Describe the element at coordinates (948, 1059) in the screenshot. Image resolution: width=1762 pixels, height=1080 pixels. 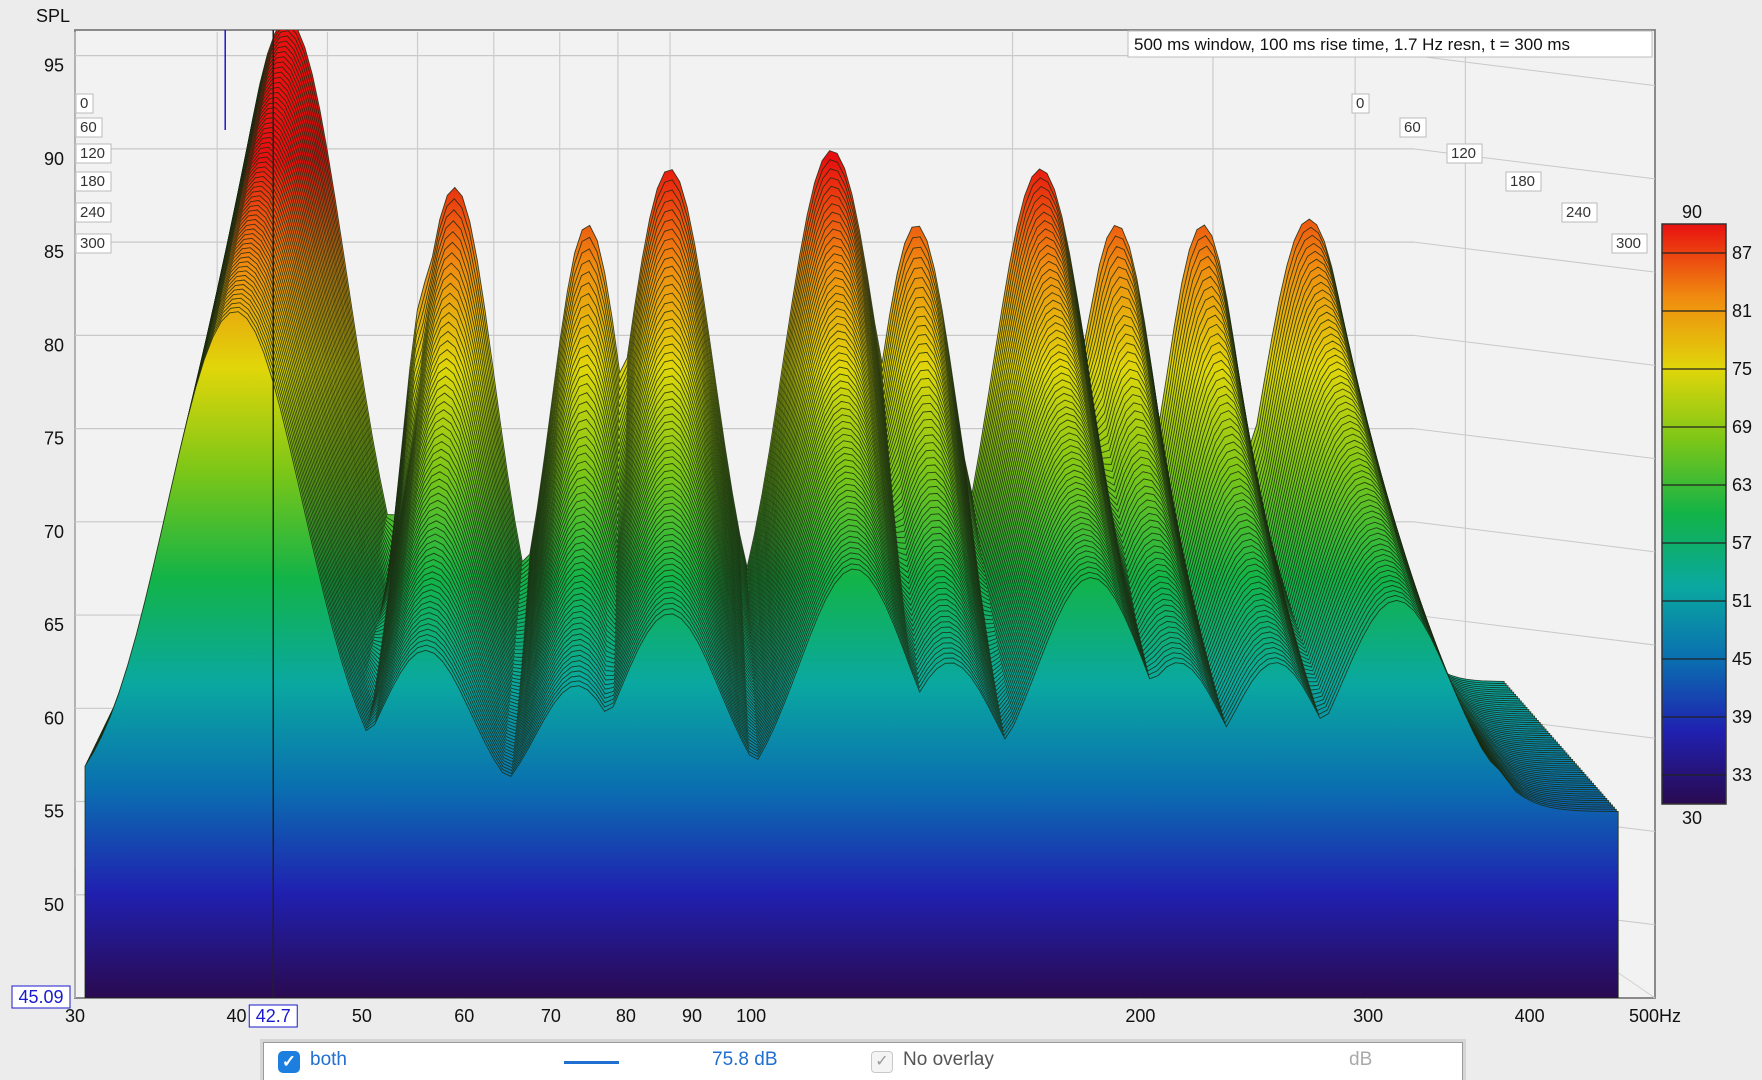
I see `overlay-label: No overlay` at that location.